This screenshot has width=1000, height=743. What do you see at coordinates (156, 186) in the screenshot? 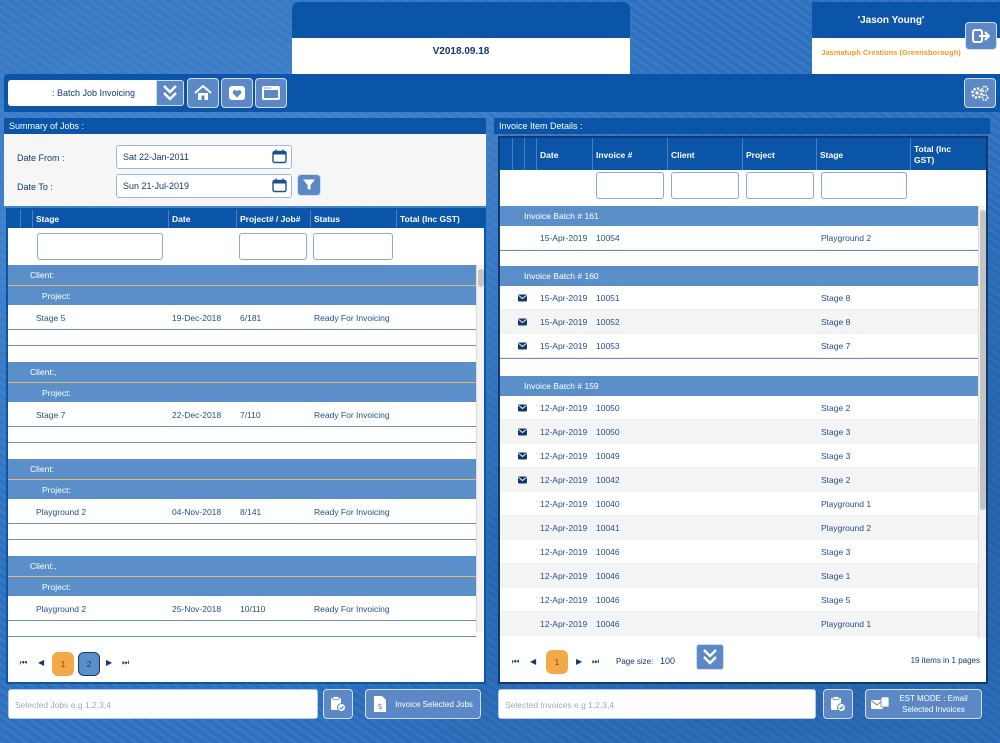
I see `date-to-value: Sun 21-Jul-2019` at bounding box center [156, 186].